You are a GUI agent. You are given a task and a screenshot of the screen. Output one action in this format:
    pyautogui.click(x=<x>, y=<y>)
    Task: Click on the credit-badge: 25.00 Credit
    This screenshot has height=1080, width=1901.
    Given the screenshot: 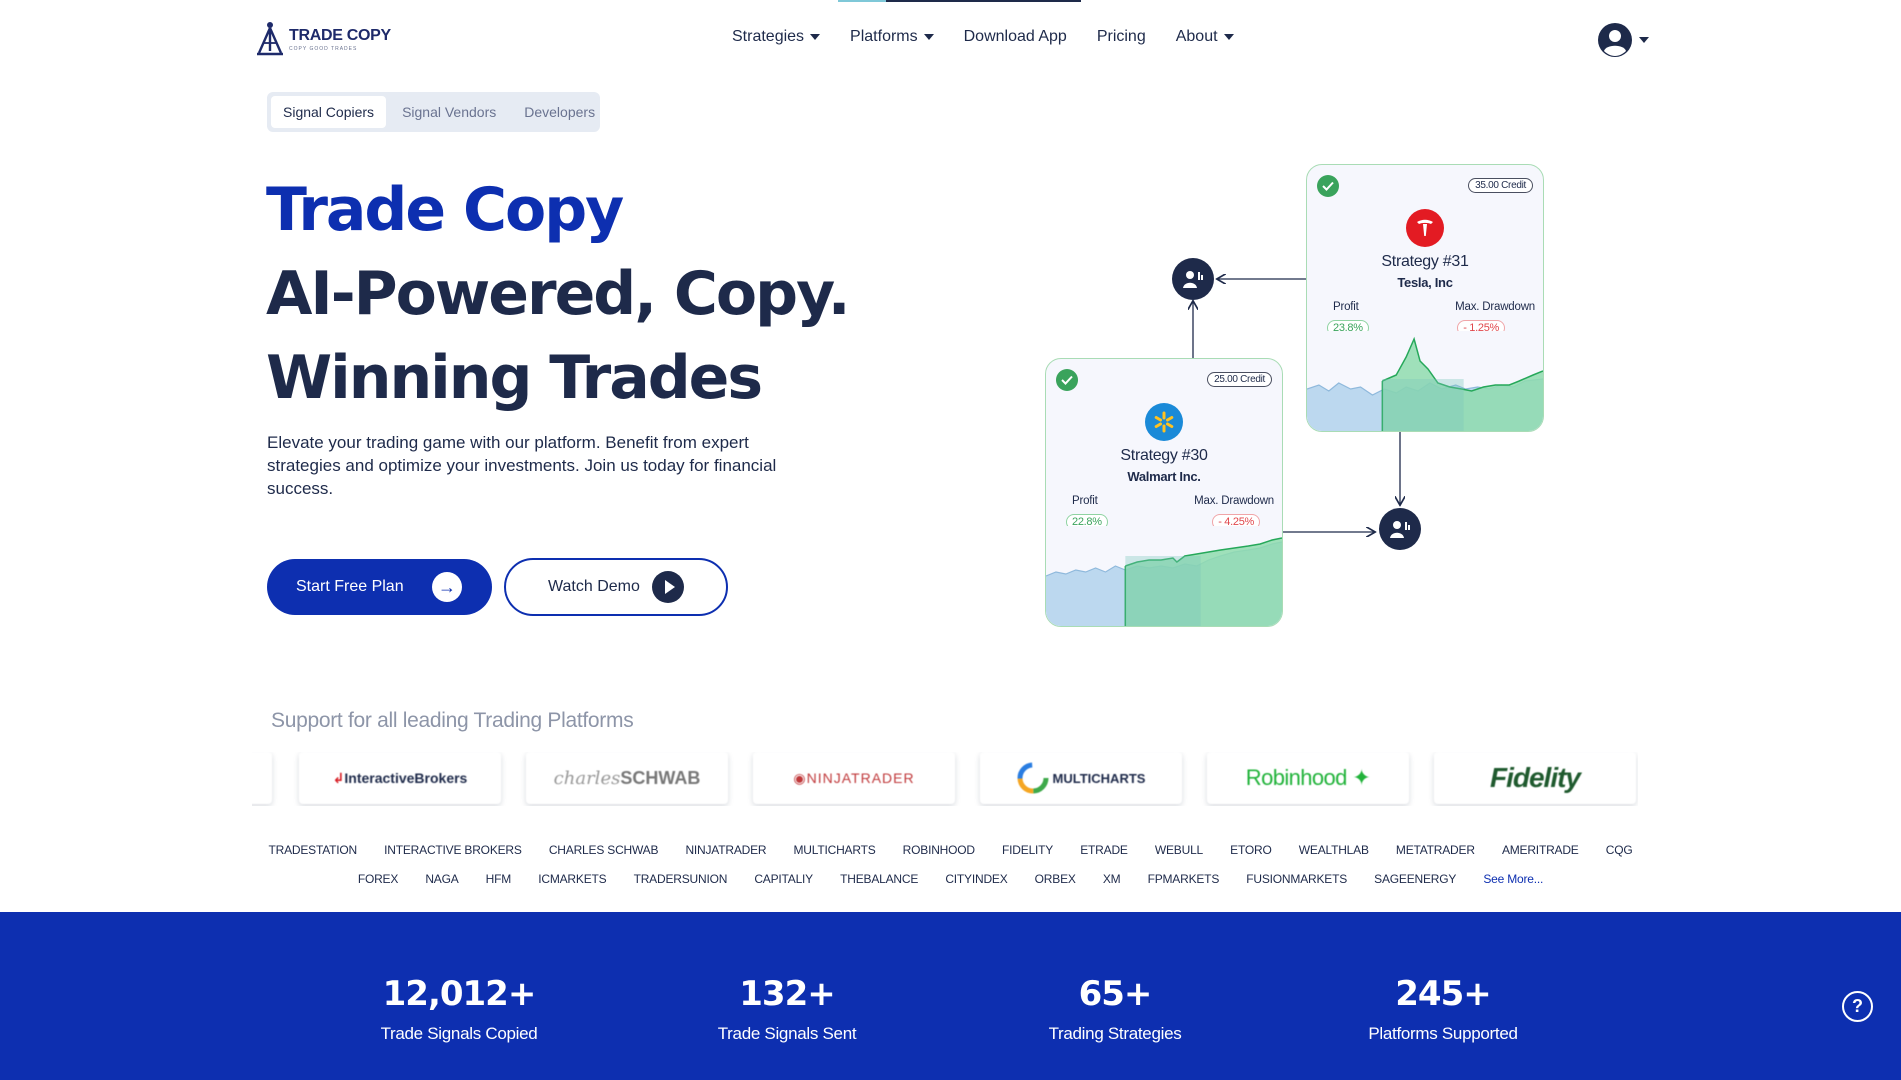 What is the action you would take?
    pyautogui.click(x=1239, y=379)
    